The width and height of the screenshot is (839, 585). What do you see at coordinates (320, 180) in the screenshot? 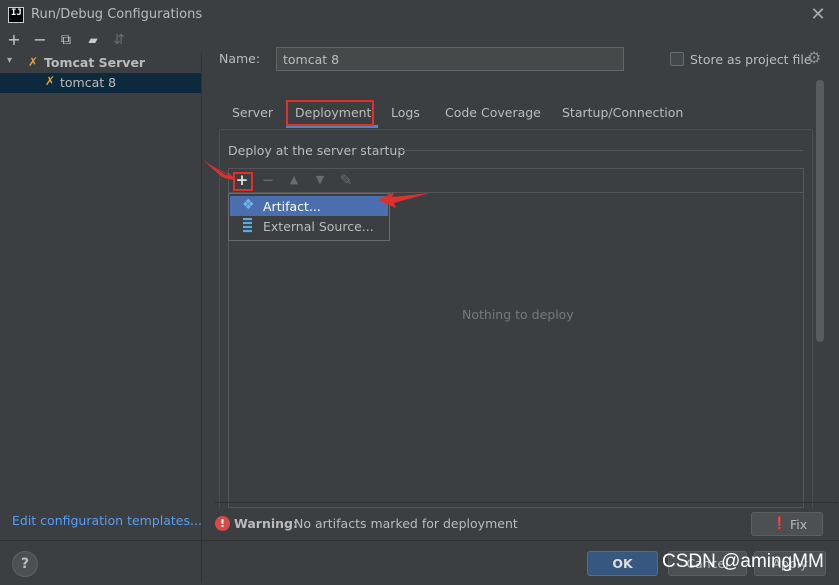
I see `move-down-icon: ▼` at bounding box center [320, 180].